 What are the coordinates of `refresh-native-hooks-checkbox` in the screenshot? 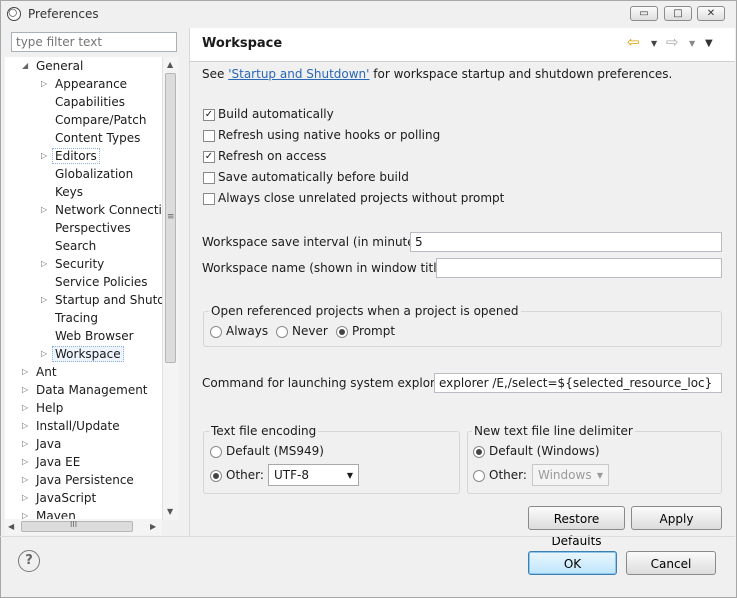 It's located at (209, 136).